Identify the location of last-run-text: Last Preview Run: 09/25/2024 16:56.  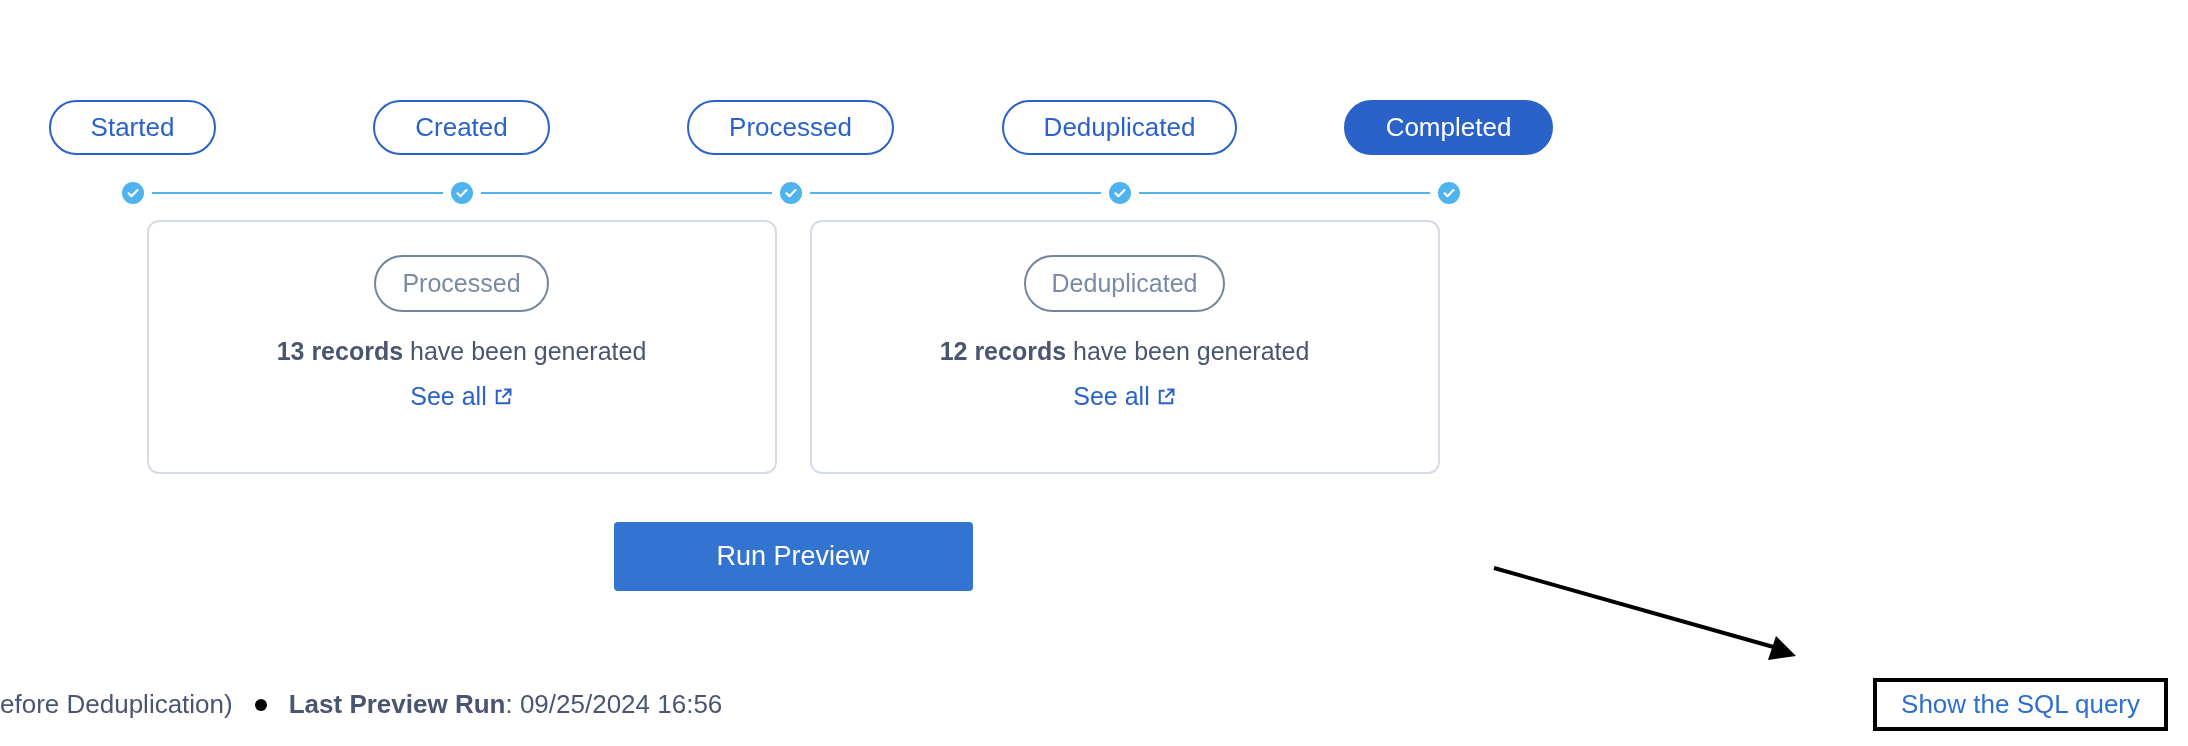
(505, 704).